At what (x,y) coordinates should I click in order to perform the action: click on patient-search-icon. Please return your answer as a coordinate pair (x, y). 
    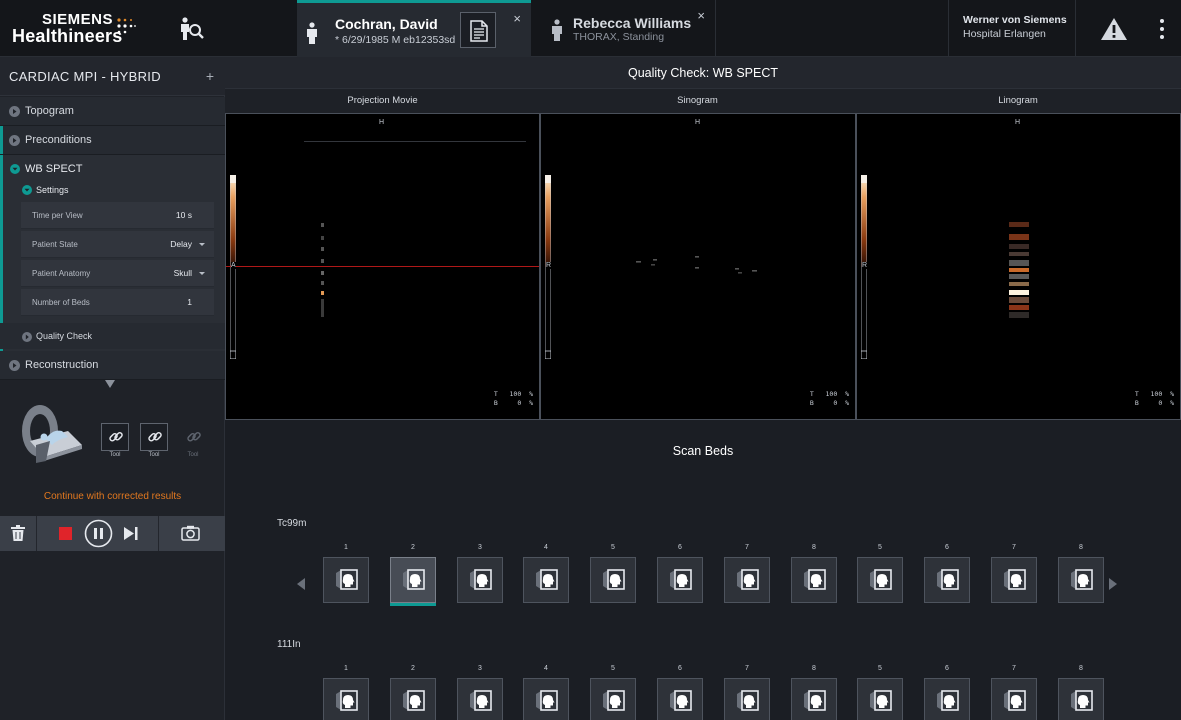
    Looking at the image, I should click on (191, 29).